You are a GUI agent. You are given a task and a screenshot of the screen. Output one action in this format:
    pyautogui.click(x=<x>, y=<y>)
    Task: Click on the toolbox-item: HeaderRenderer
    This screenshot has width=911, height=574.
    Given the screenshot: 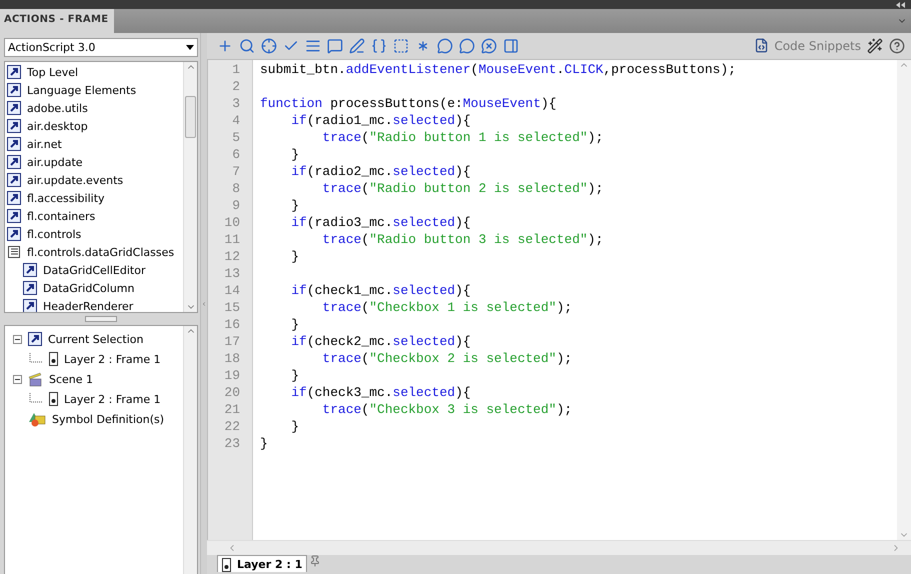 What is the action you would take?
    pyautogui.click(x=88, y=306)
    